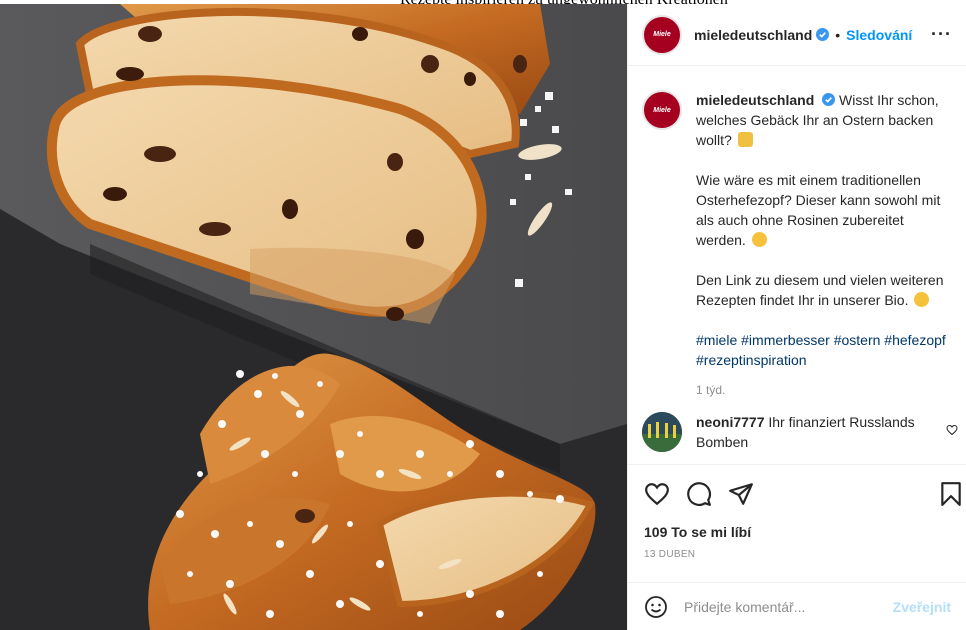 The image size is (966, 630). I want to click on author-username: mieledeutschland, so click(753, 35).